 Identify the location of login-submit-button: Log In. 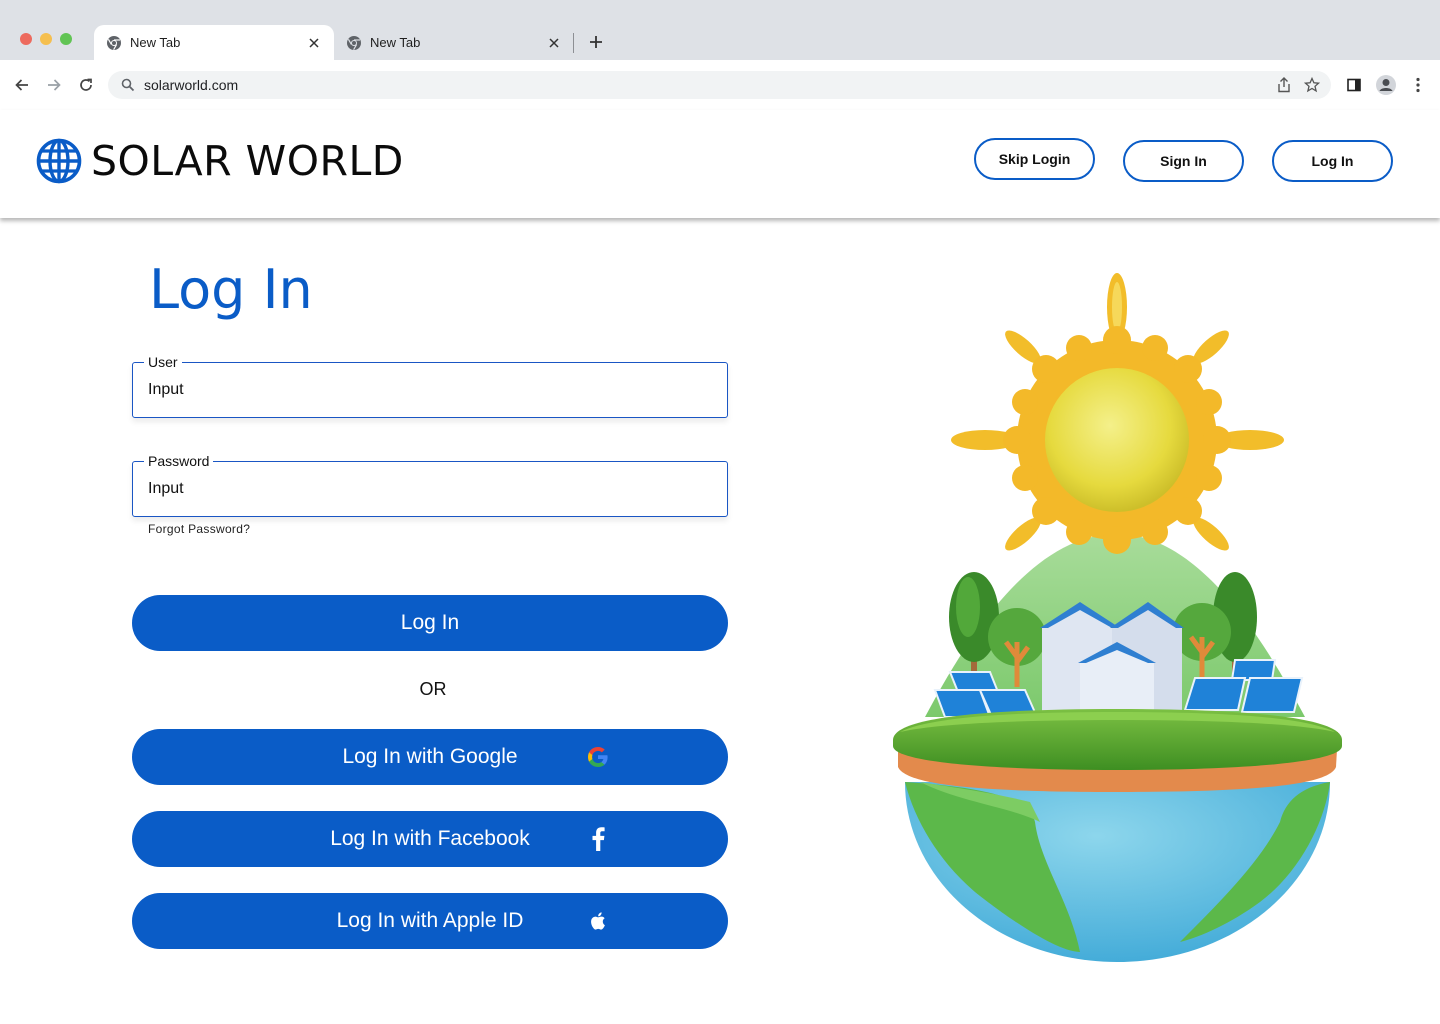
(430, 623).